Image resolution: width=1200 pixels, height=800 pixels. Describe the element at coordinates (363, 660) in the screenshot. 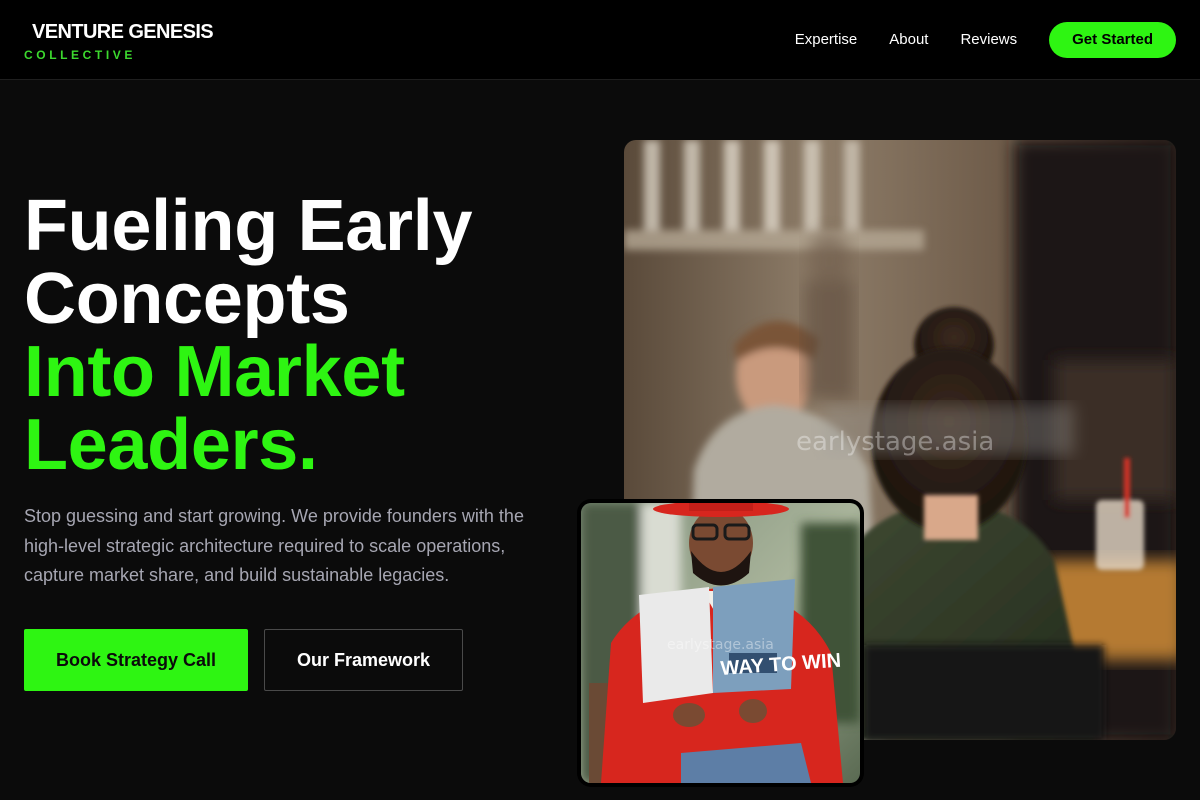

I see `our-framework-button: Our Framework` at that location.